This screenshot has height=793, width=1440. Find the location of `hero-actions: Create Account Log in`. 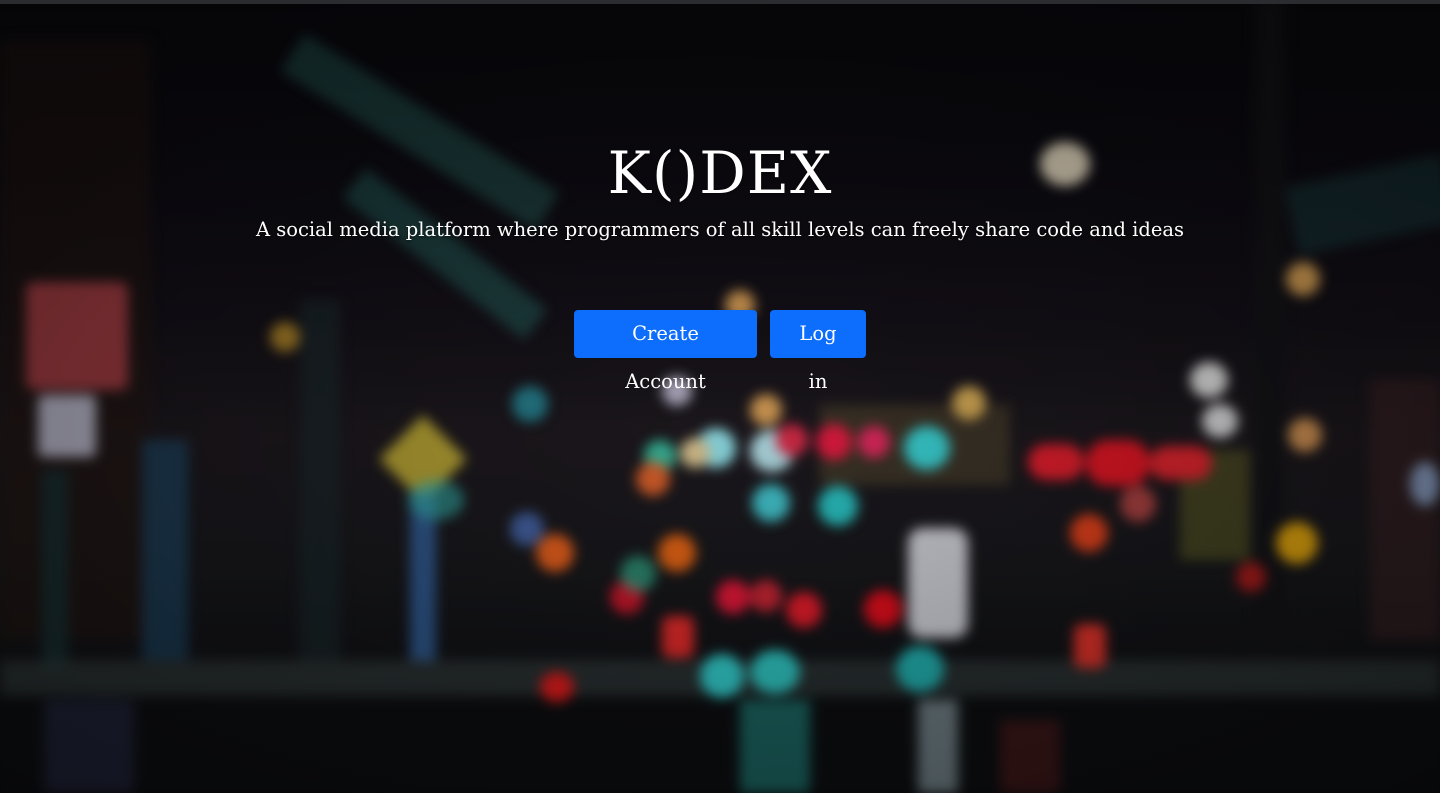

hero-actions: Create Account Log in is located at coordinates (720, 351).